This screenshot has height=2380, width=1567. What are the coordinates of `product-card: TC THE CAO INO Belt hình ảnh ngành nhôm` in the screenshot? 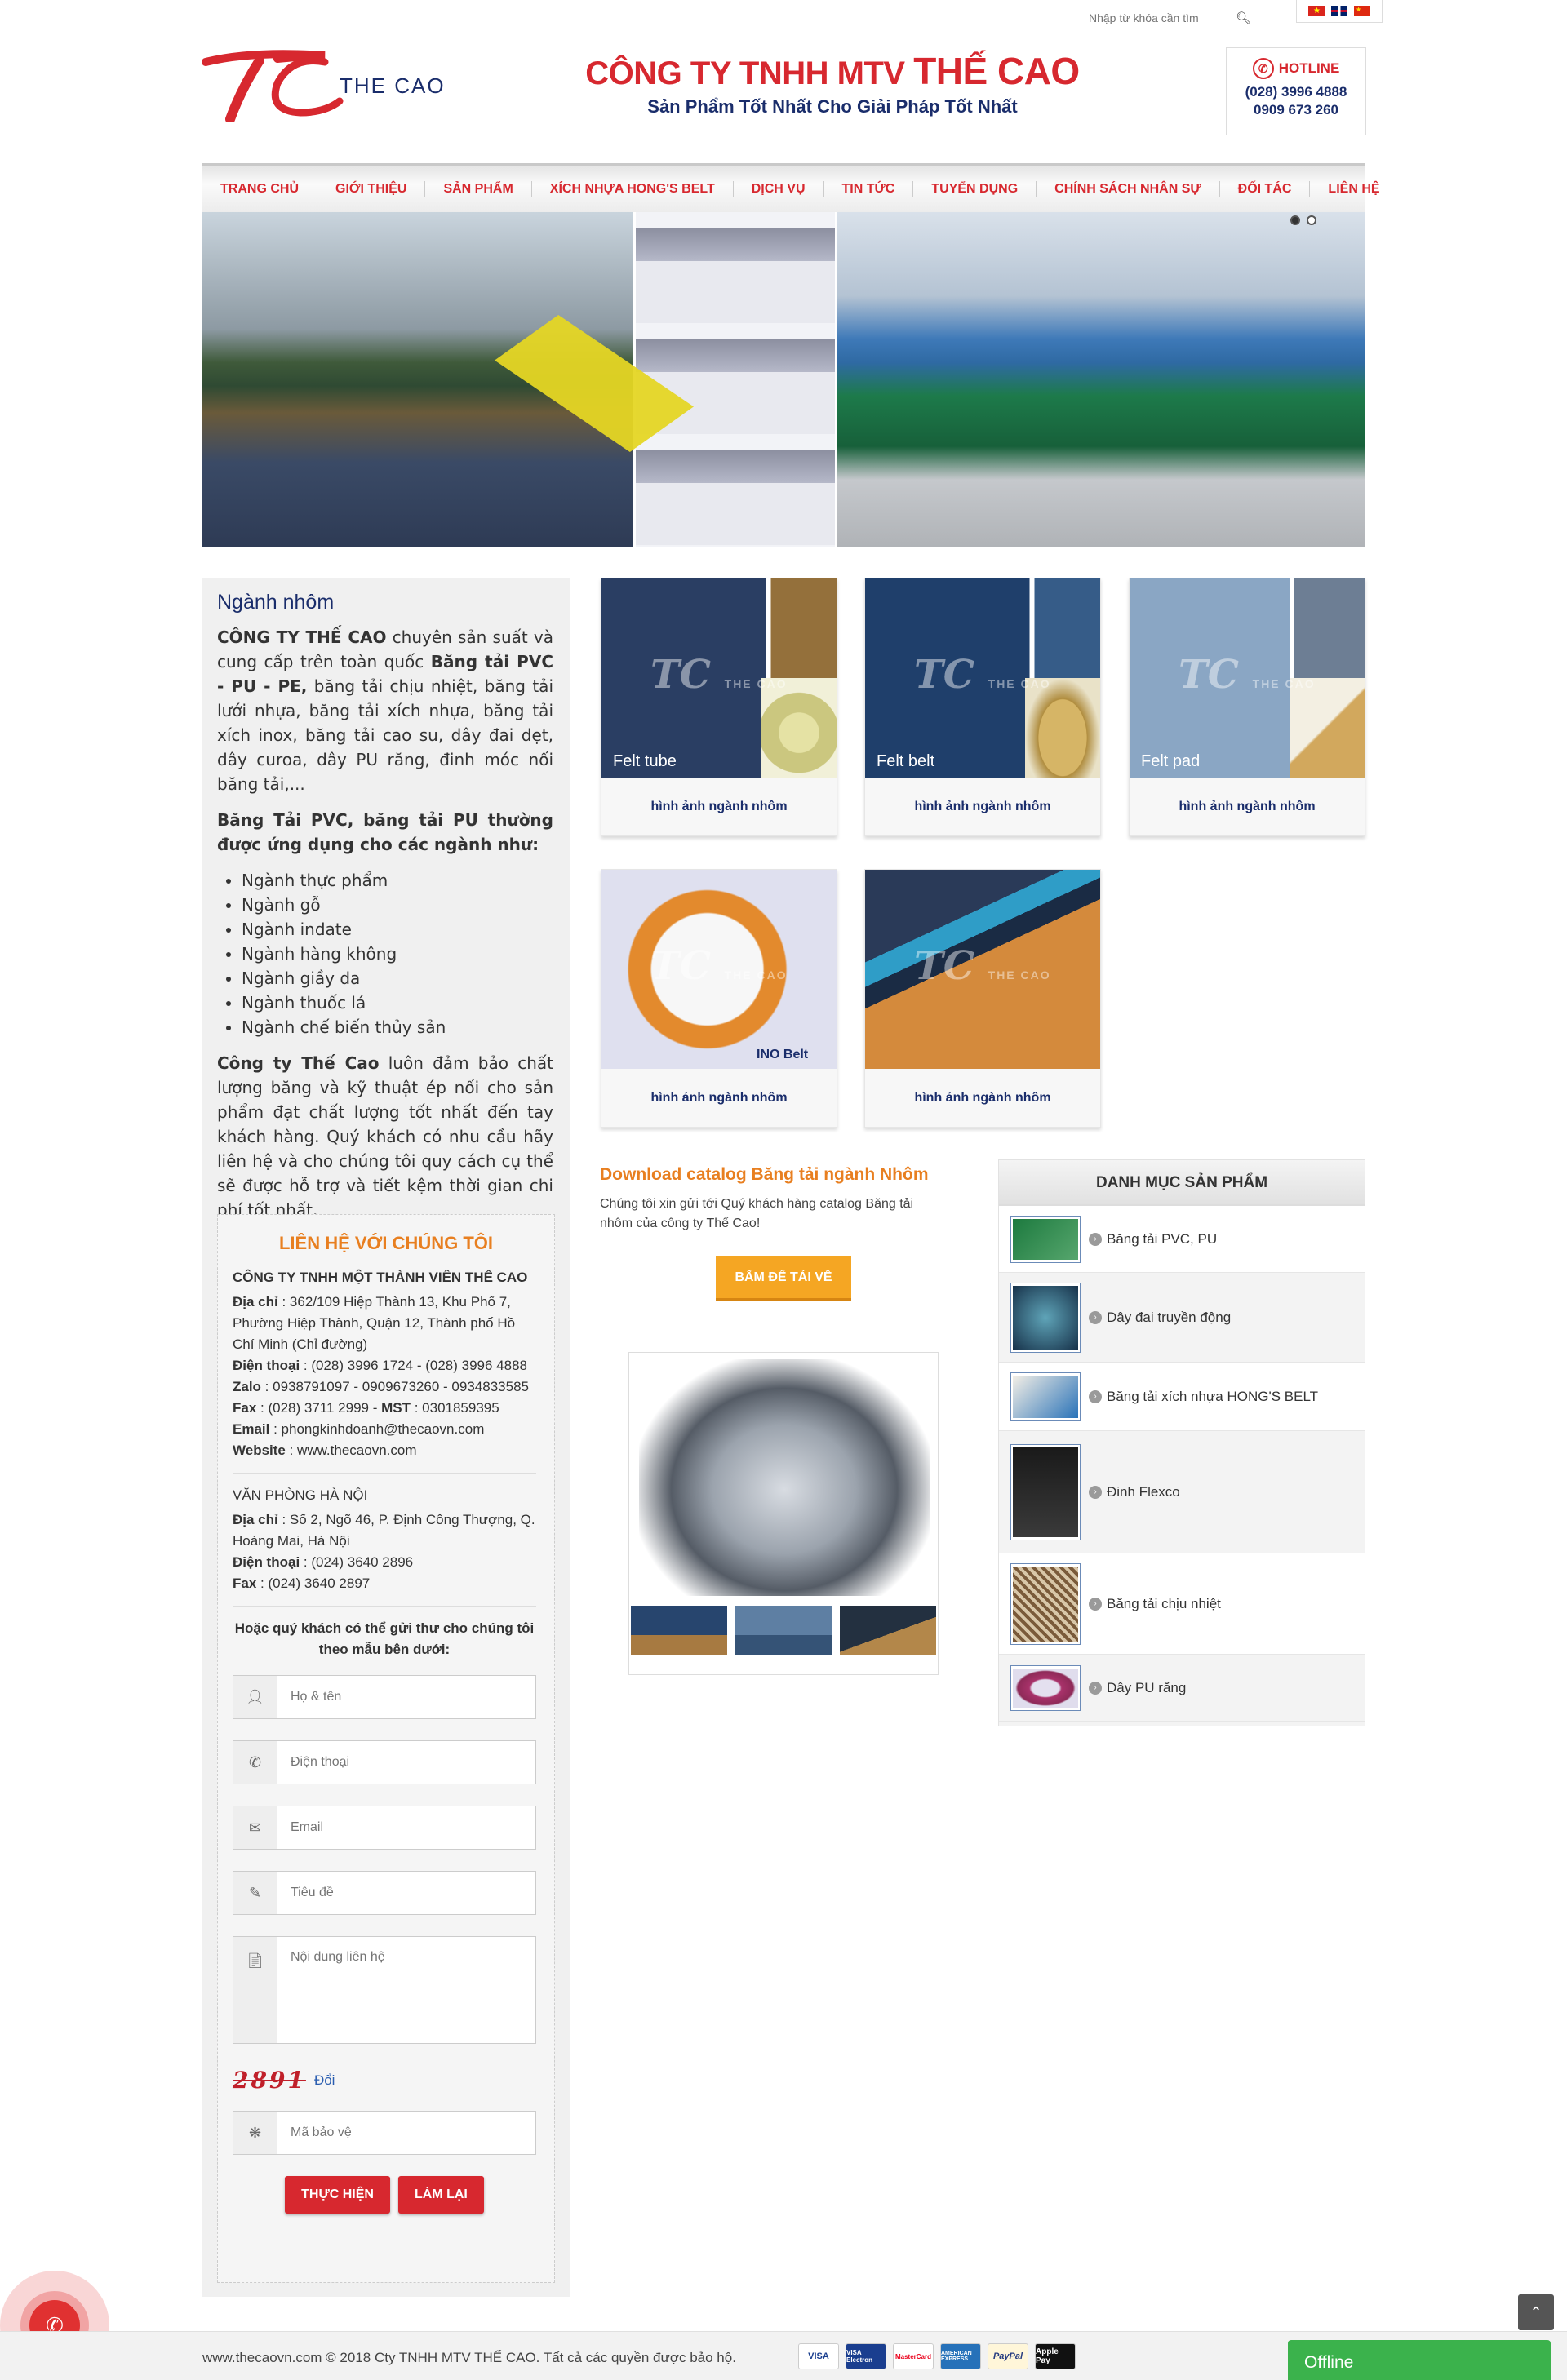 It's located at (719, 999).